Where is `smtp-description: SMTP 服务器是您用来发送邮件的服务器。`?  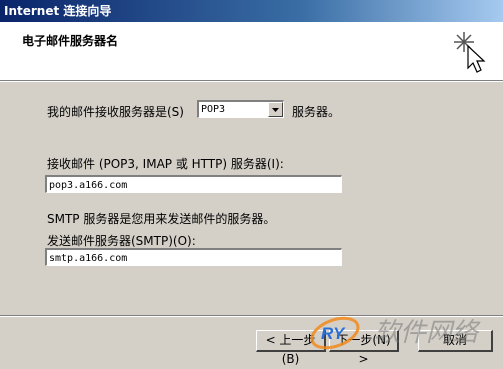 smtp-description: SMTP 服务器是您用来发送邮件的服务器。 is located at coordinates (161, 219).